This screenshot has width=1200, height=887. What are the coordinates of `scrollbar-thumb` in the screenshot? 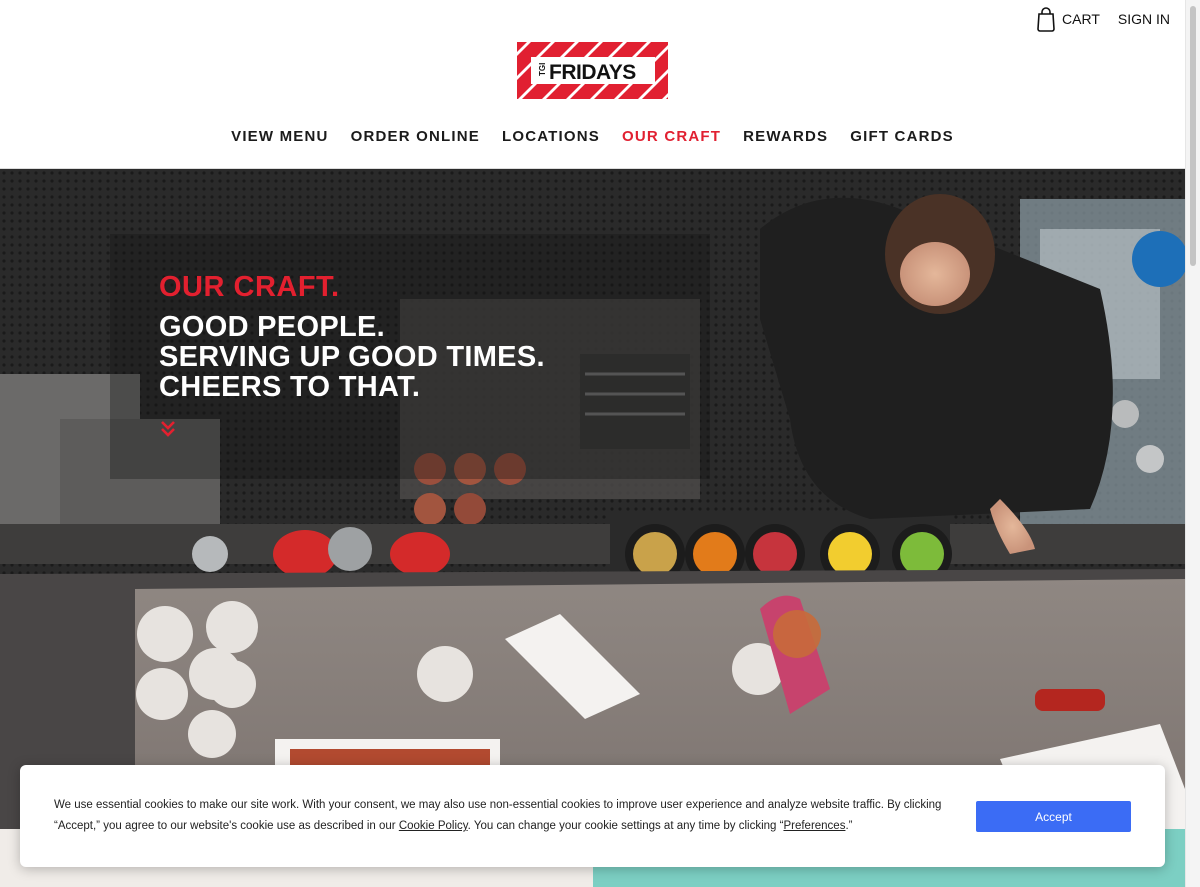 It's located at (1193, 136).